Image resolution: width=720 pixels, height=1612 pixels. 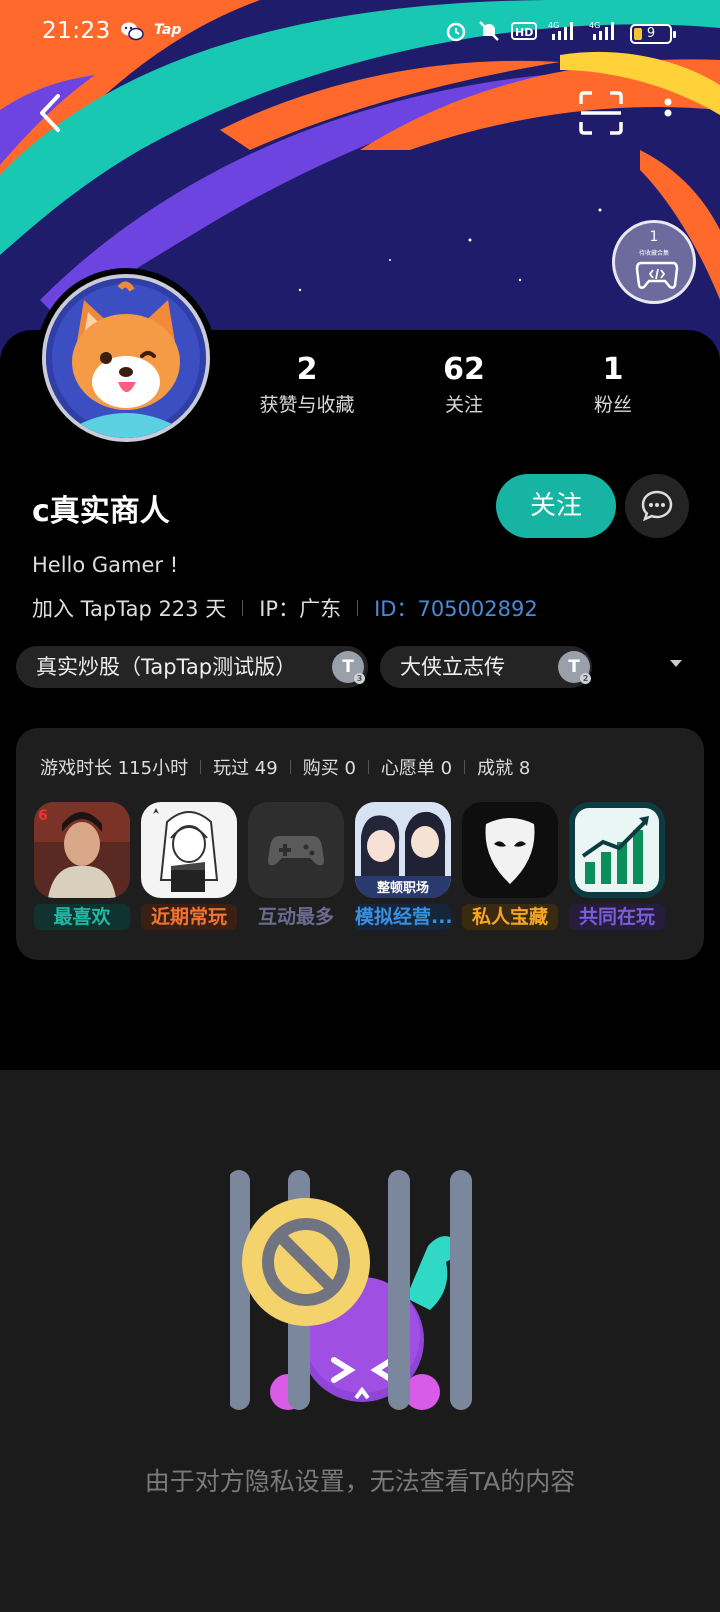 What do you see at coordinates (617, 917) in the screenshot?
I see `game-label: 共同在玩` at bounding box center [617, 917].